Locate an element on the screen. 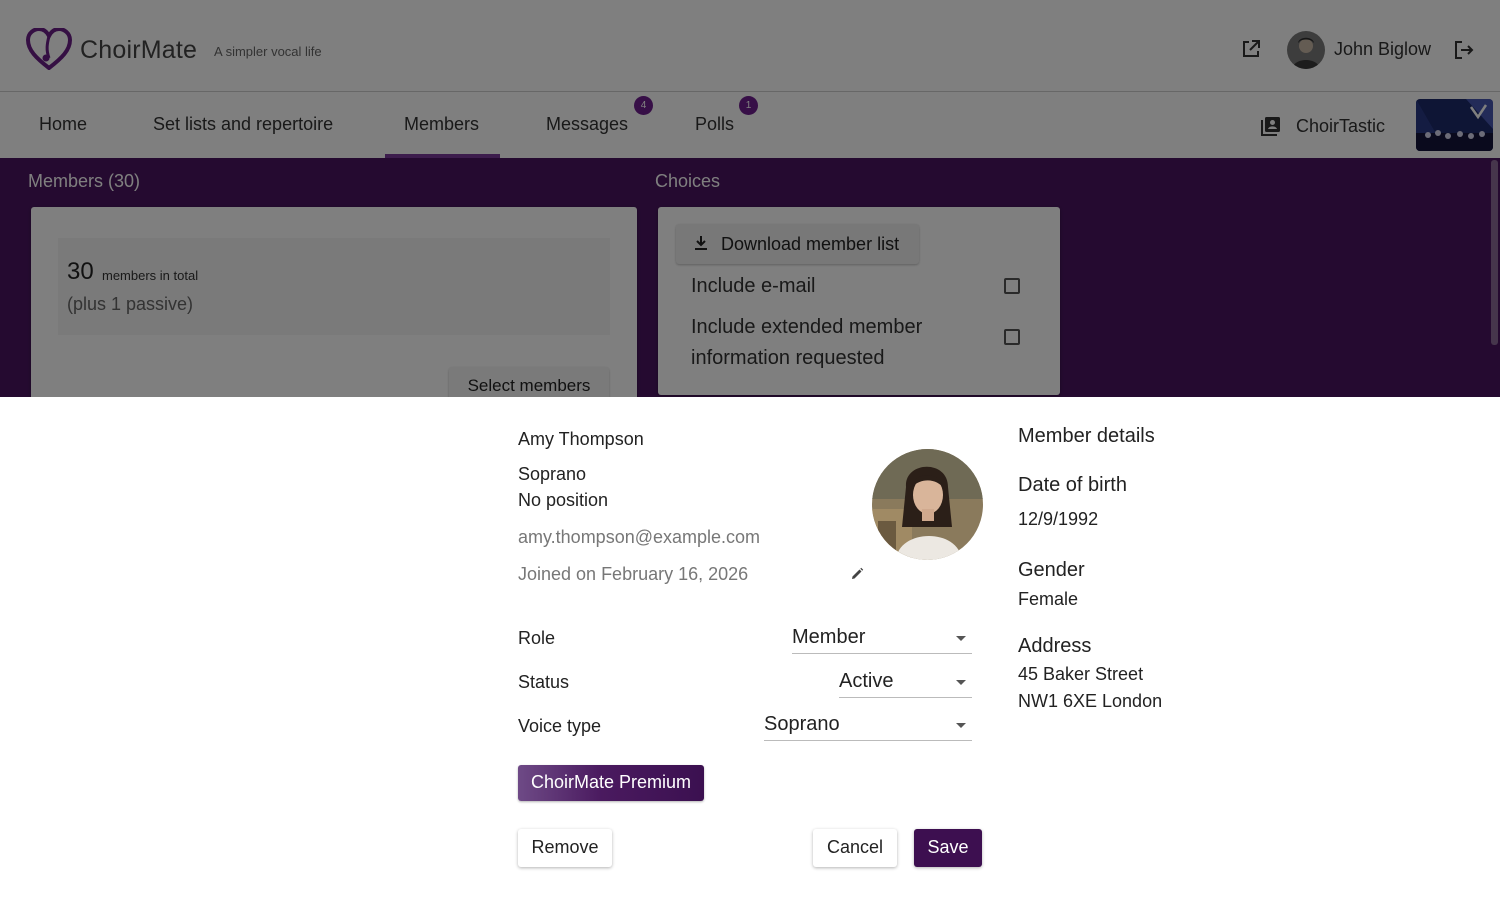 Image resolution: width=1500 pixels, height=909 pixels. nav-set-lists: Set lists and repertoire is located at coordinates (243, 124).